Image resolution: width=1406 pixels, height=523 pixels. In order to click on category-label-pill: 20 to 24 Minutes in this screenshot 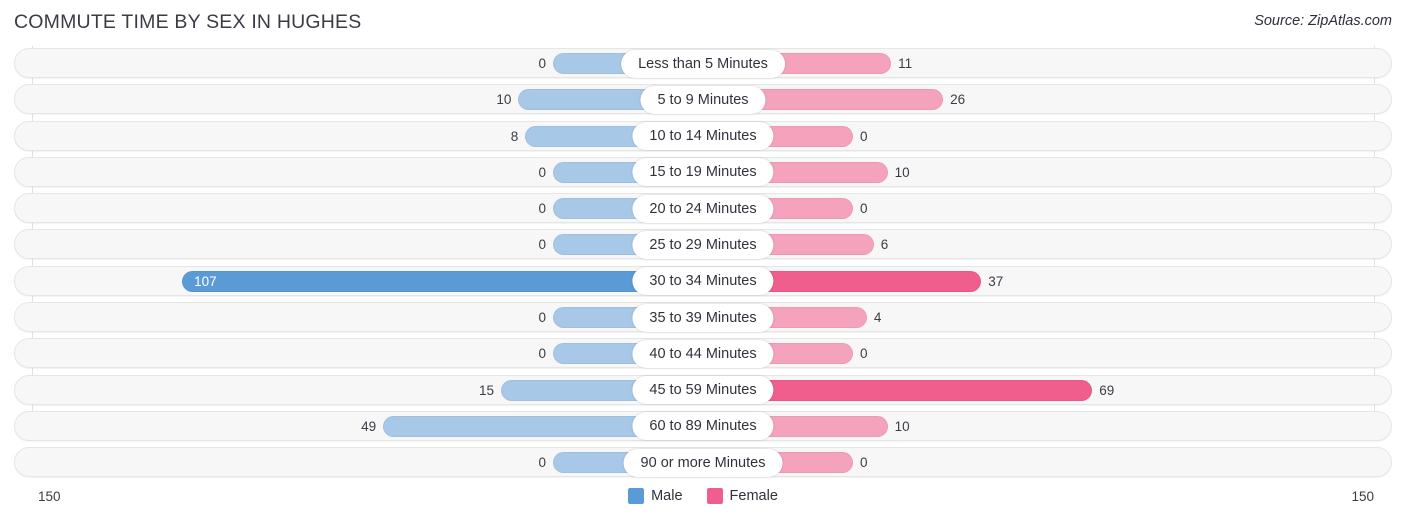, I will do `click(703, 208)`.